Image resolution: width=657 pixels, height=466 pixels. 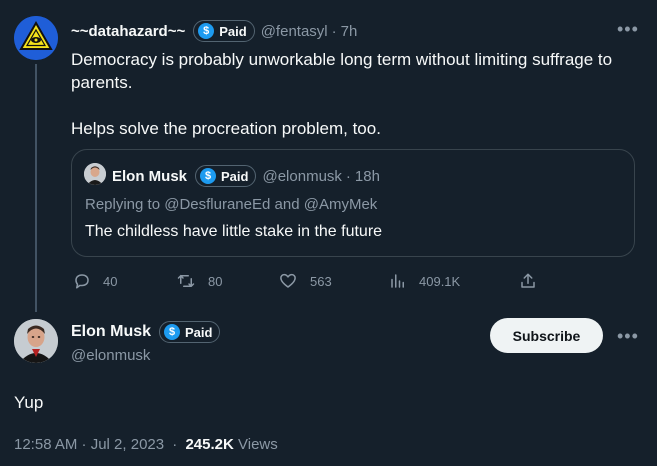 I want to click on replying-prefix: Replying to, so click(x=123, y=204).